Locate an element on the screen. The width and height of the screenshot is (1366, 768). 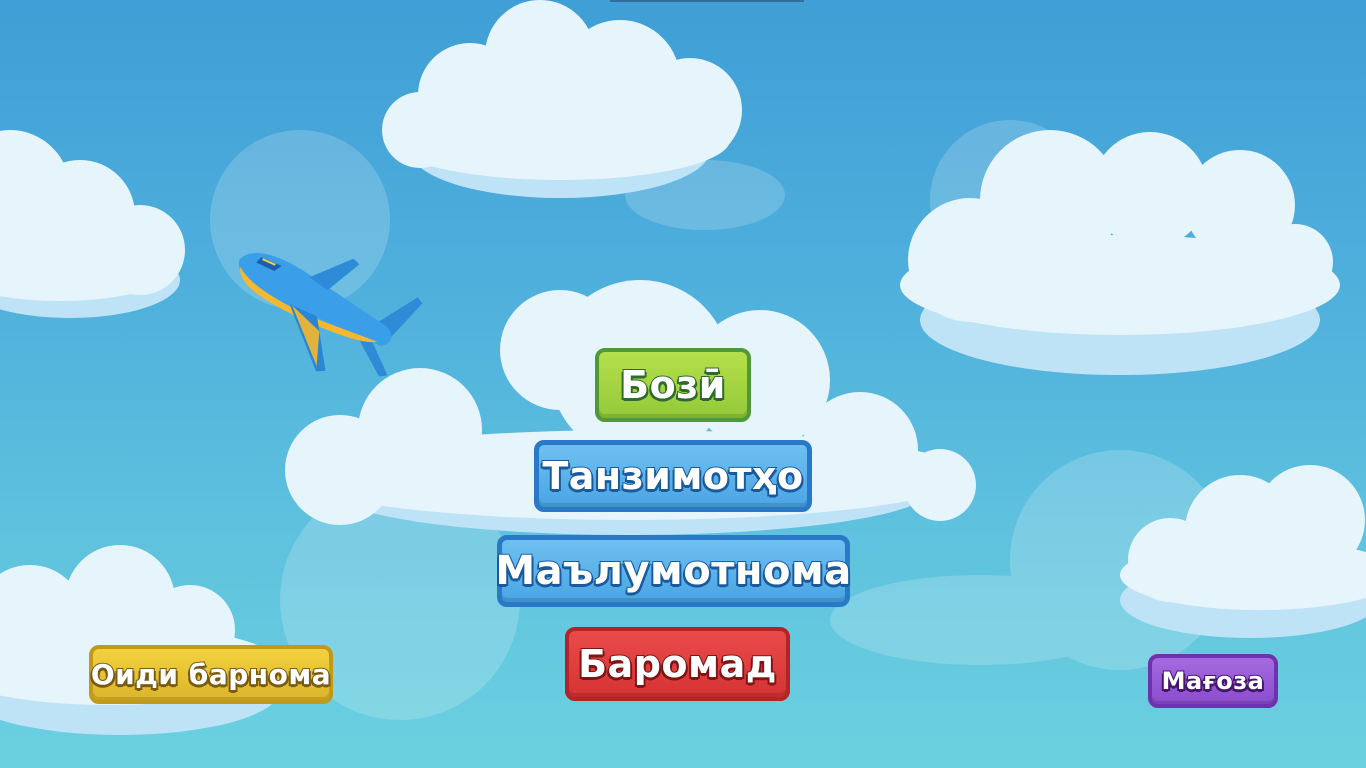
play-button-label: Бозӣ is located at coordinates (672, 385).